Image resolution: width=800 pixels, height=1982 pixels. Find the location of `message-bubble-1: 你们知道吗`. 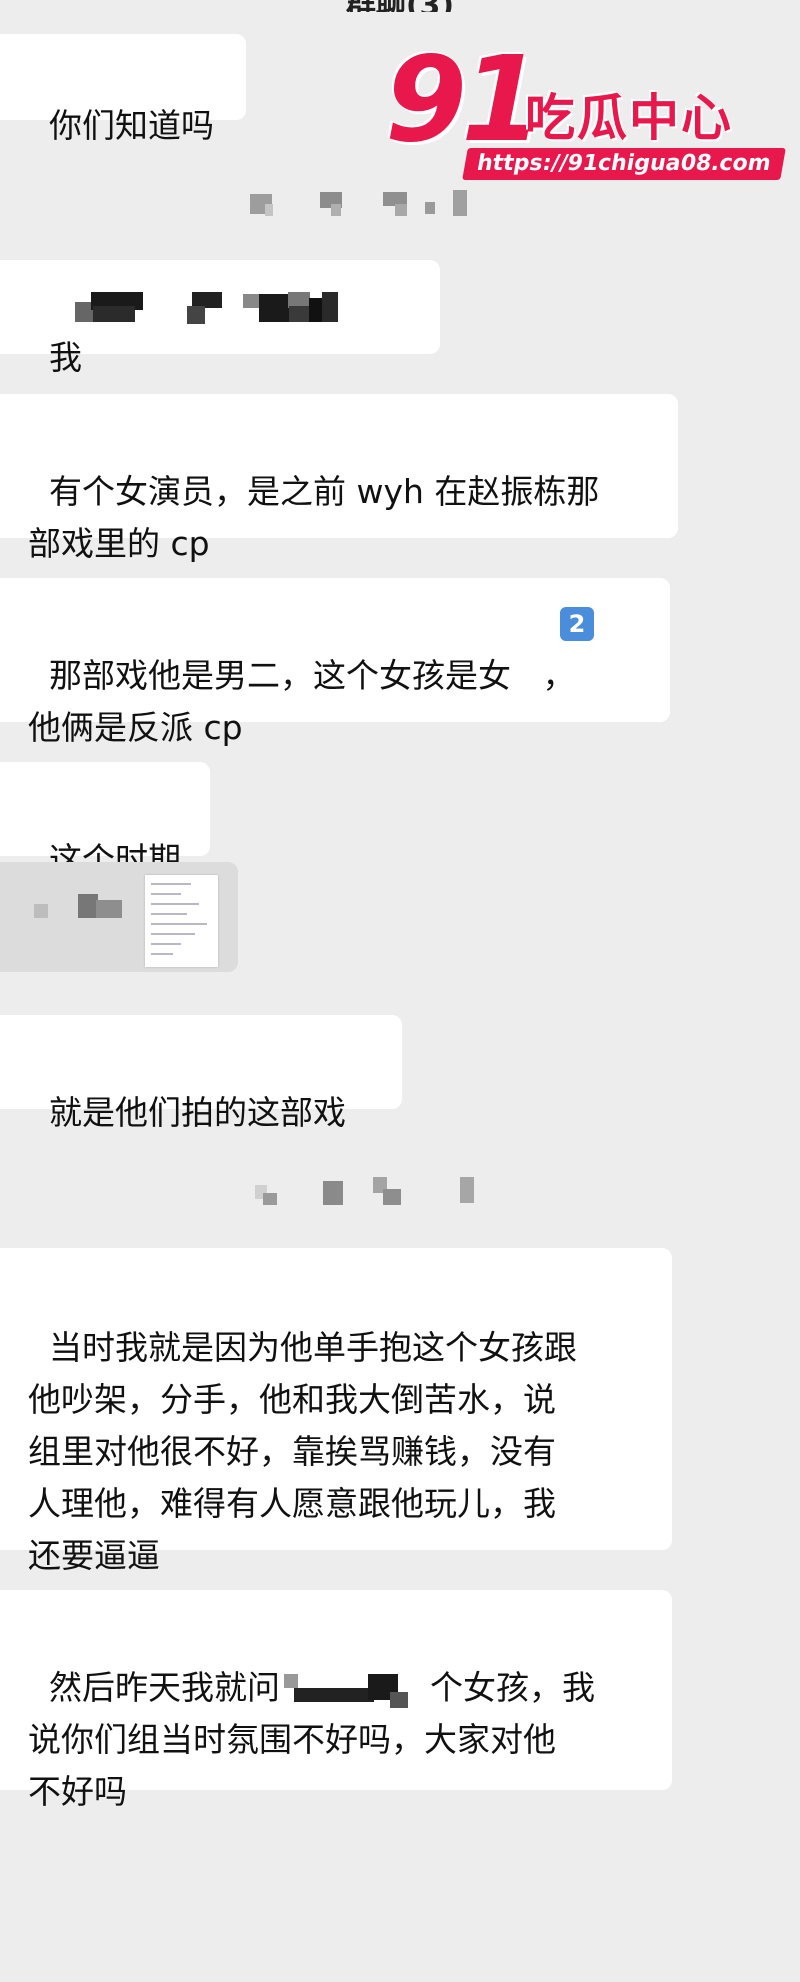

message-bubble-1: 你们知道吗 is located at coordinates (123, 89).